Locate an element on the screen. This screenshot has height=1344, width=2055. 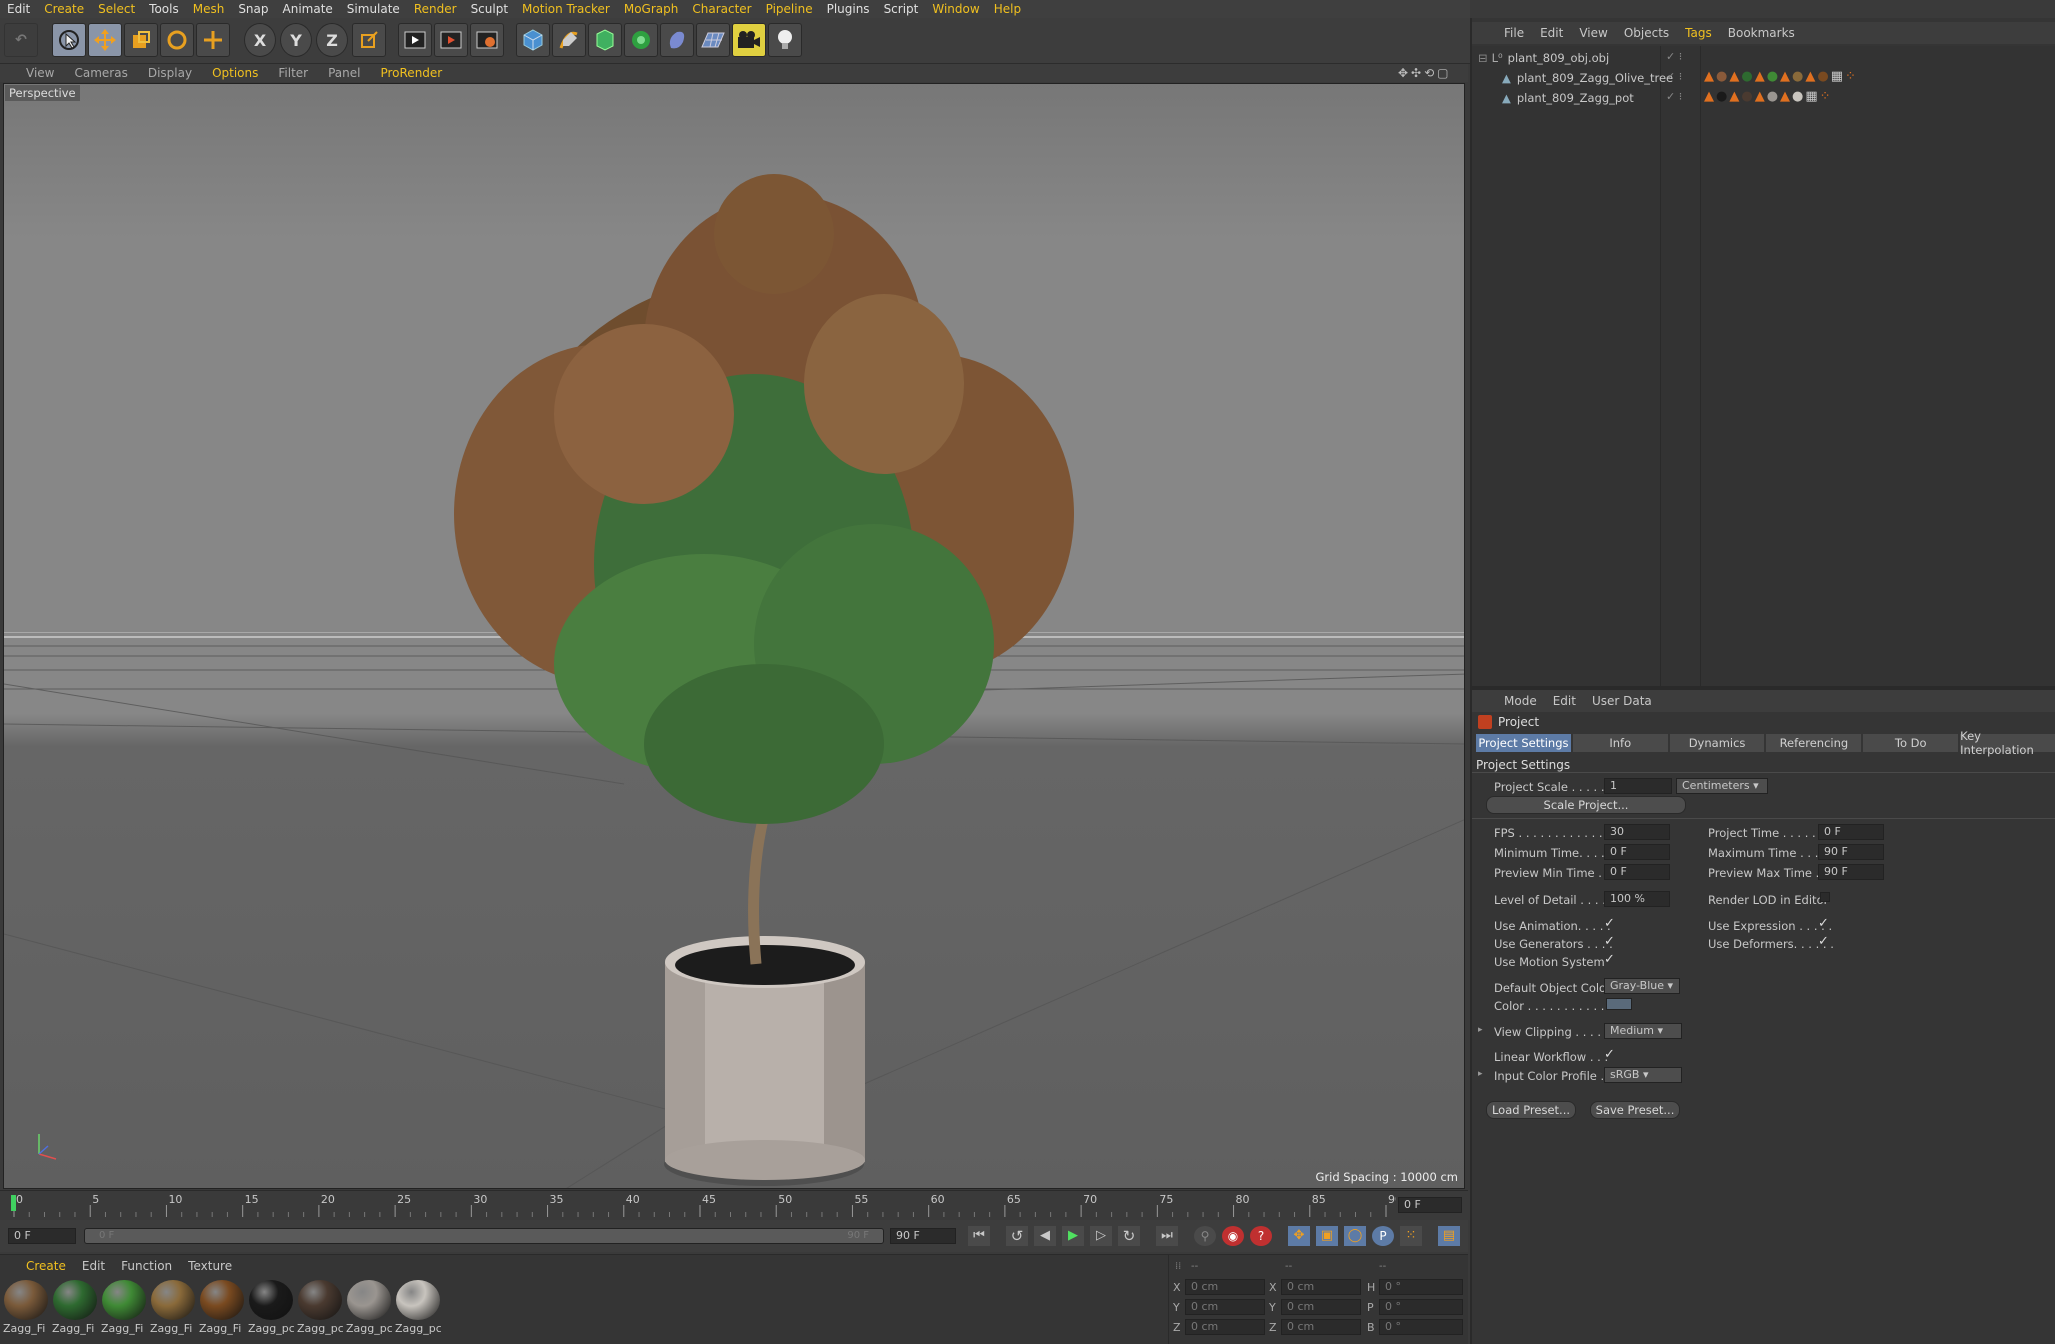
key-parameter-icon: P is located at coordinates (1383, 1236).